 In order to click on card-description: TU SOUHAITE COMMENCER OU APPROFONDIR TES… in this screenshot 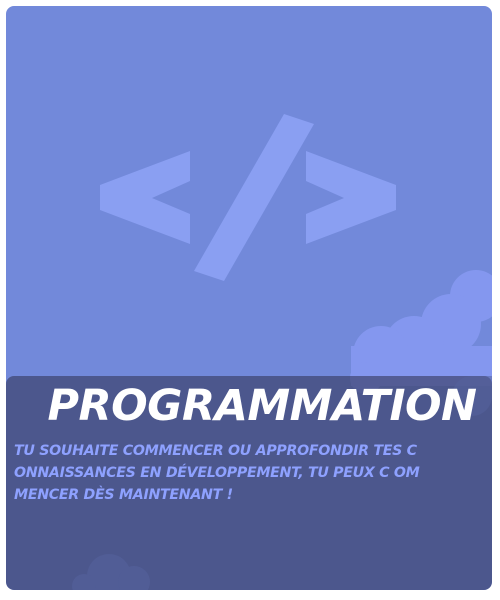, I will do `click(217, 473)`.